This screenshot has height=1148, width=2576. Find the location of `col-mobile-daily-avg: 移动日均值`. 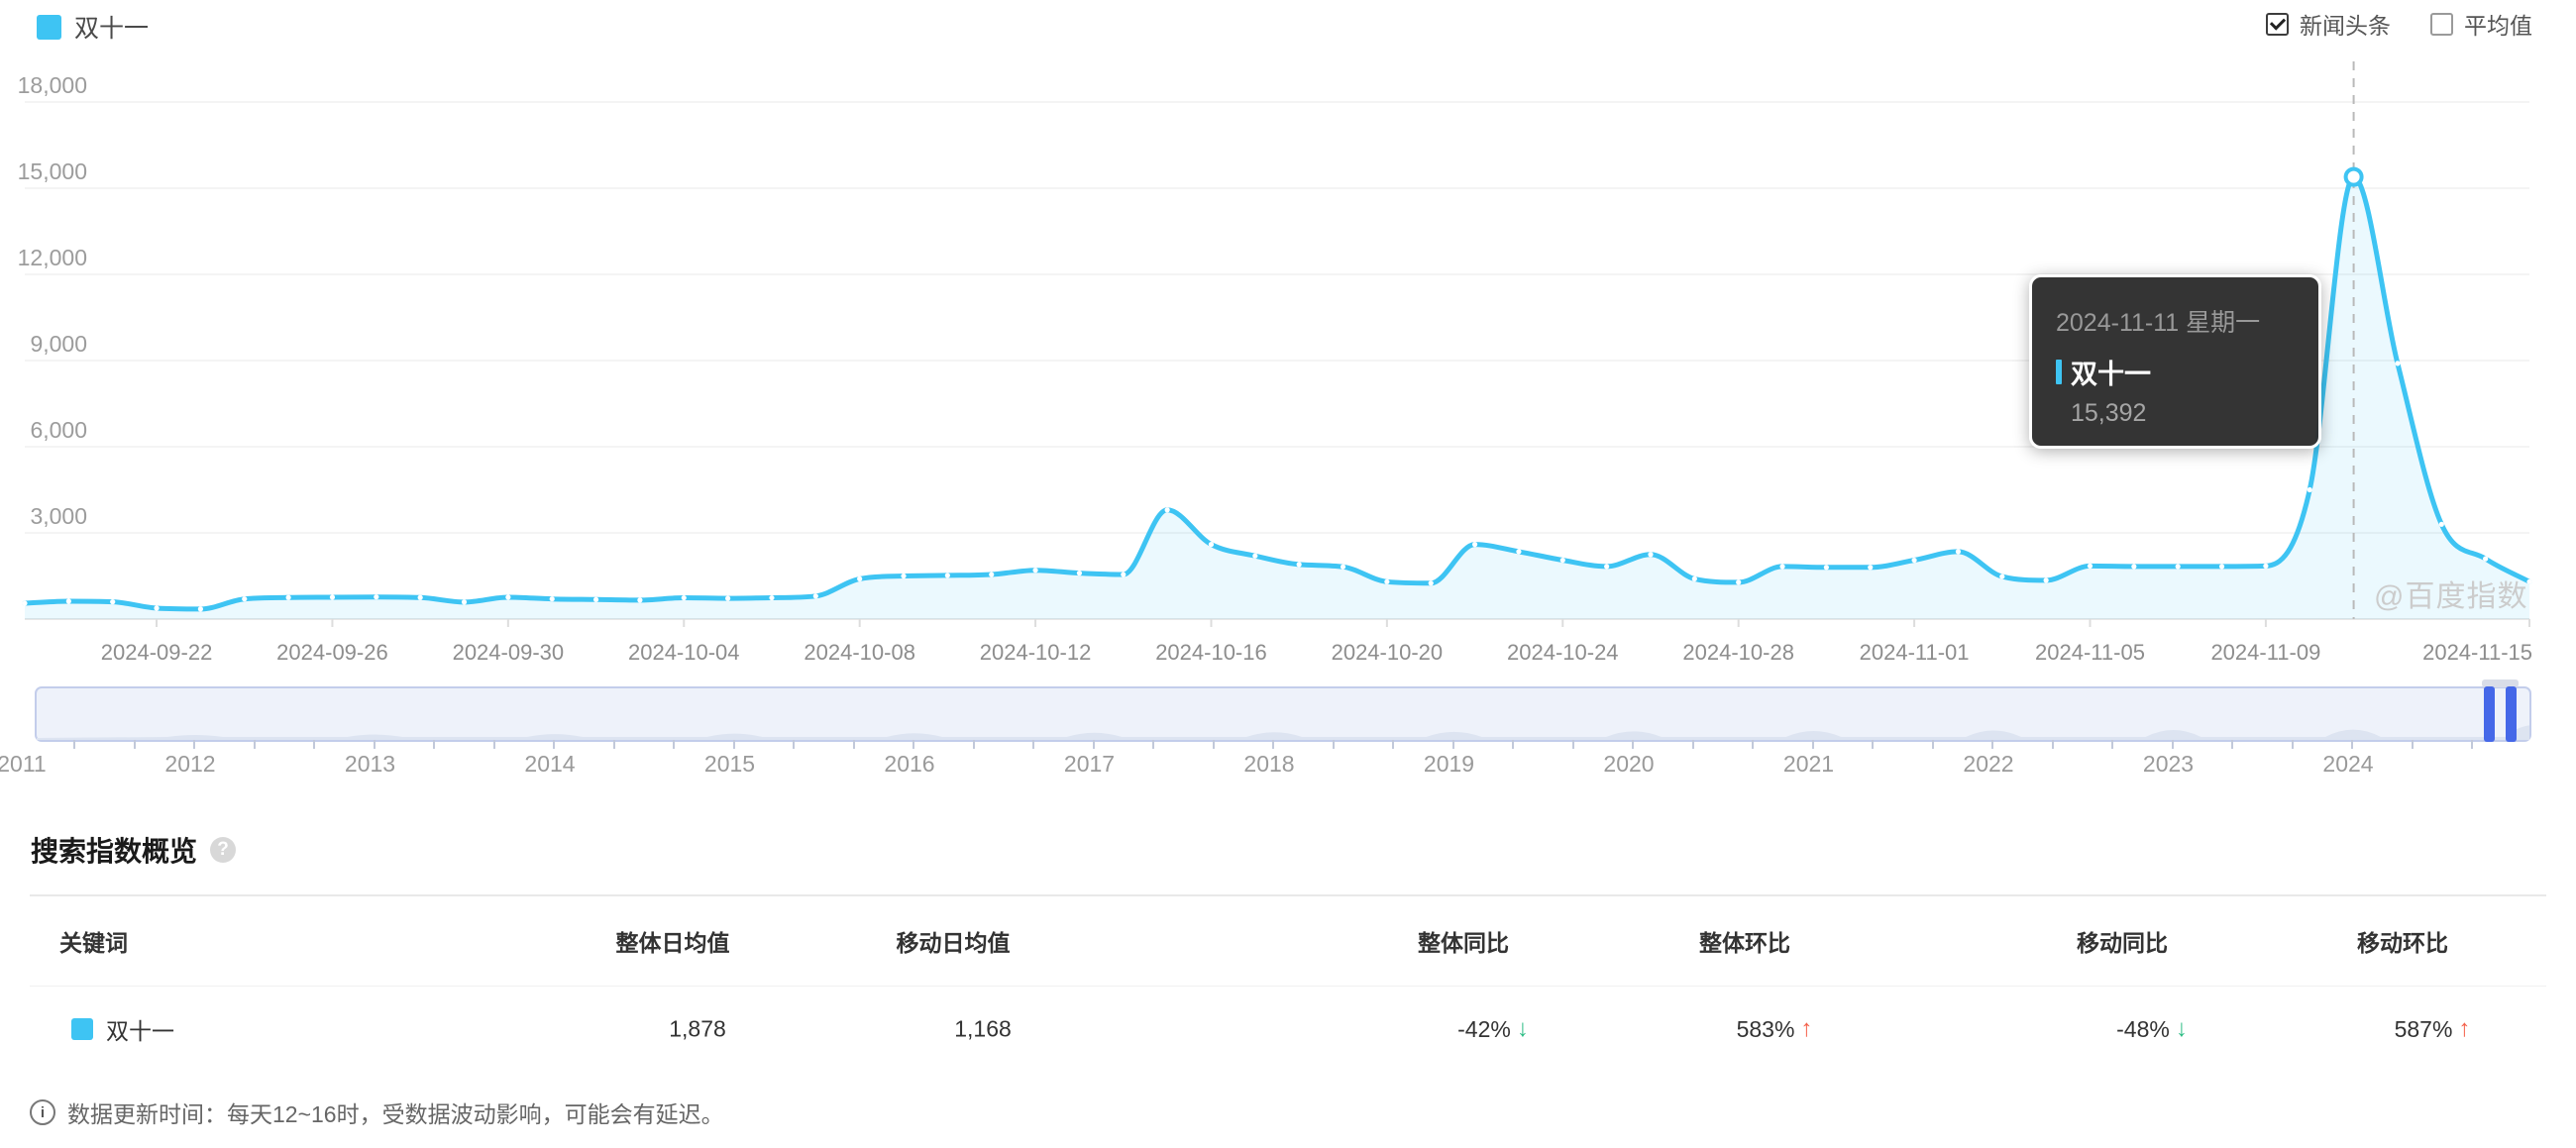

col-mobile-daily-avg: 移动日均值 is located at coordinates (953, 943).